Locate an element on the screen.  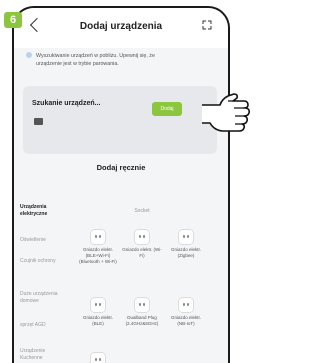
notice-line-2: urządzenie jest w trybie parowania. is located at coordinates (77, 63).